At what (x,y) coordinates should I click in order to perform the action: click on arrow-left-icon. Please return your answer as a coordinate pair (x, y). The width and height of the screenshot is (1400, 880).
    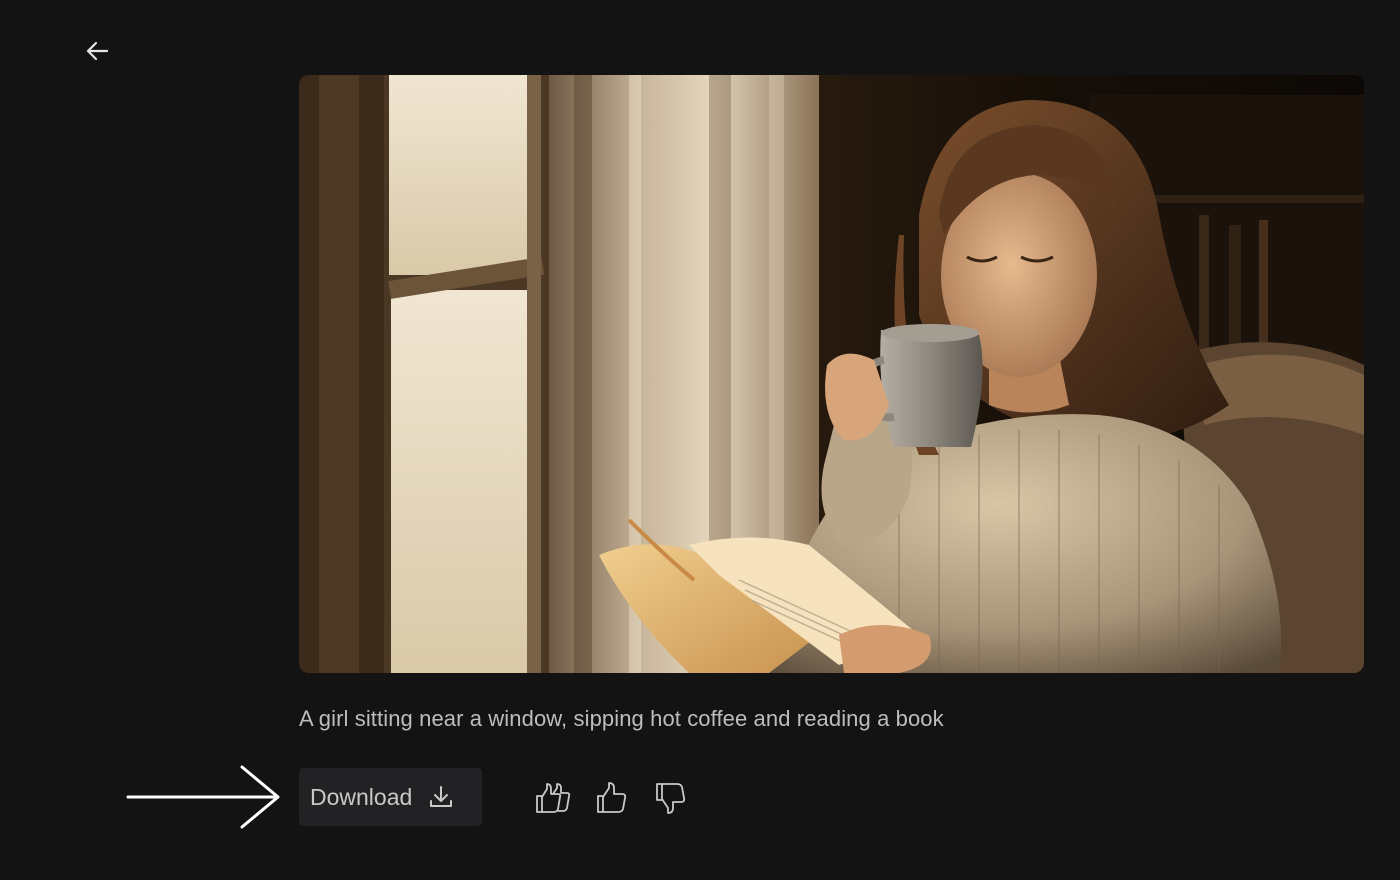
    Looking at the image, I should click on (97, 51).